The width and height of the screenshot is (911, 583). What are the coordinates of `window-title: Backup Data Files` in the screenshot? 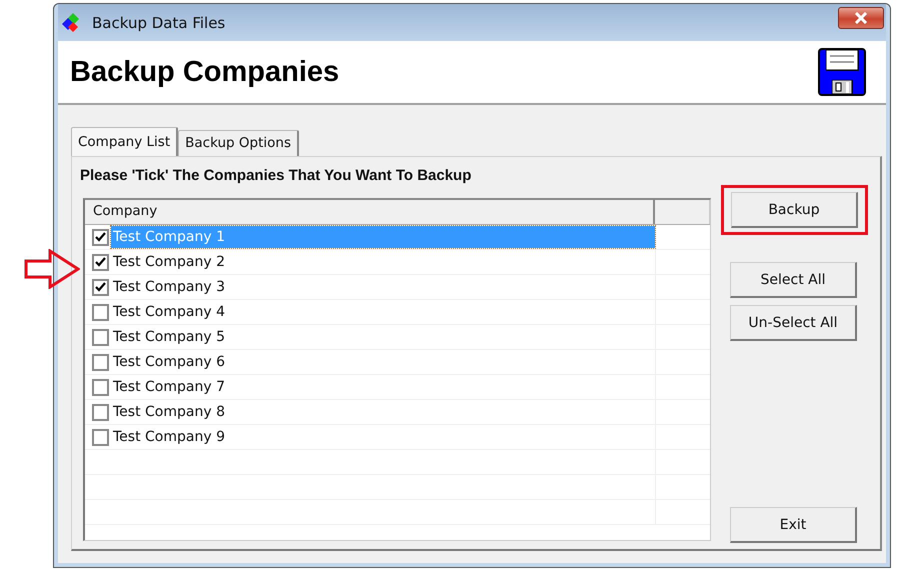 It's located at (159, 23).